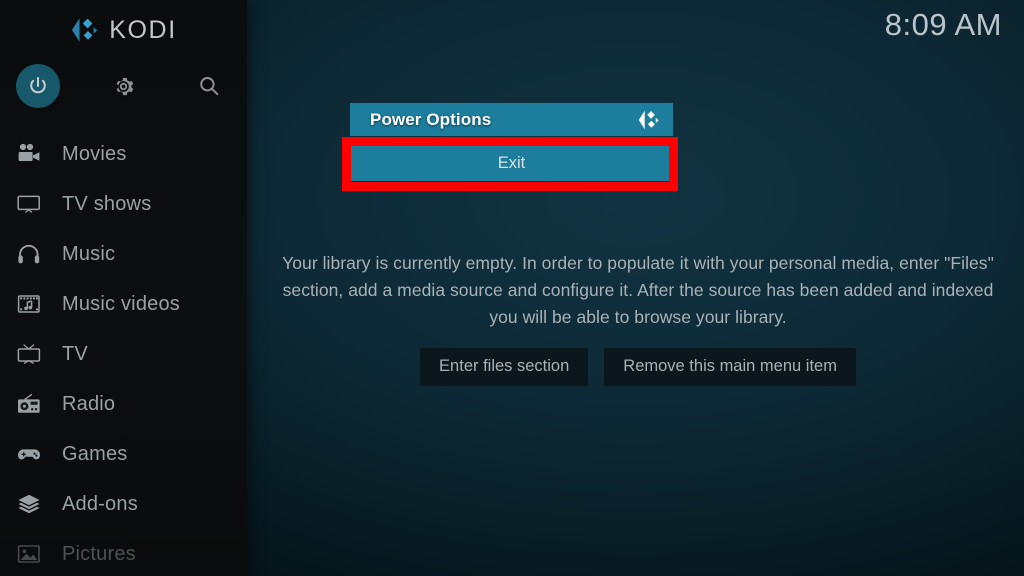 This screenshot has width=1024, height=576. I want to click on exit-button: Exit, so click(511, 163).